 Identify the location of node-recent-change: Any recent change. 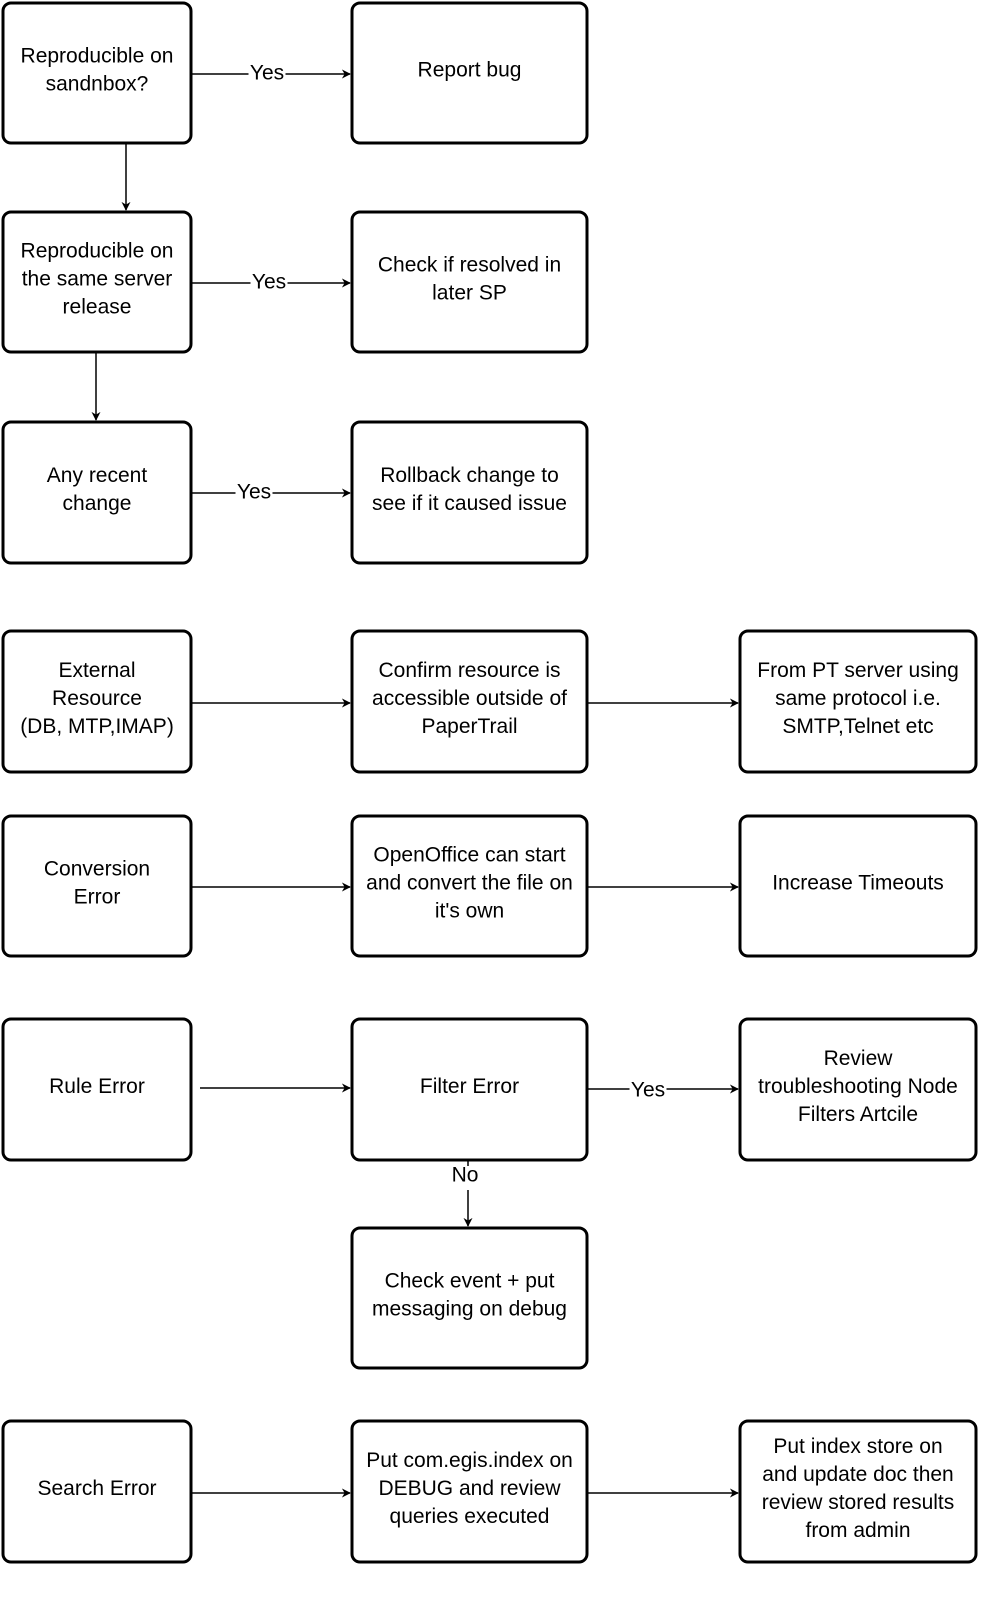
(97, 492).